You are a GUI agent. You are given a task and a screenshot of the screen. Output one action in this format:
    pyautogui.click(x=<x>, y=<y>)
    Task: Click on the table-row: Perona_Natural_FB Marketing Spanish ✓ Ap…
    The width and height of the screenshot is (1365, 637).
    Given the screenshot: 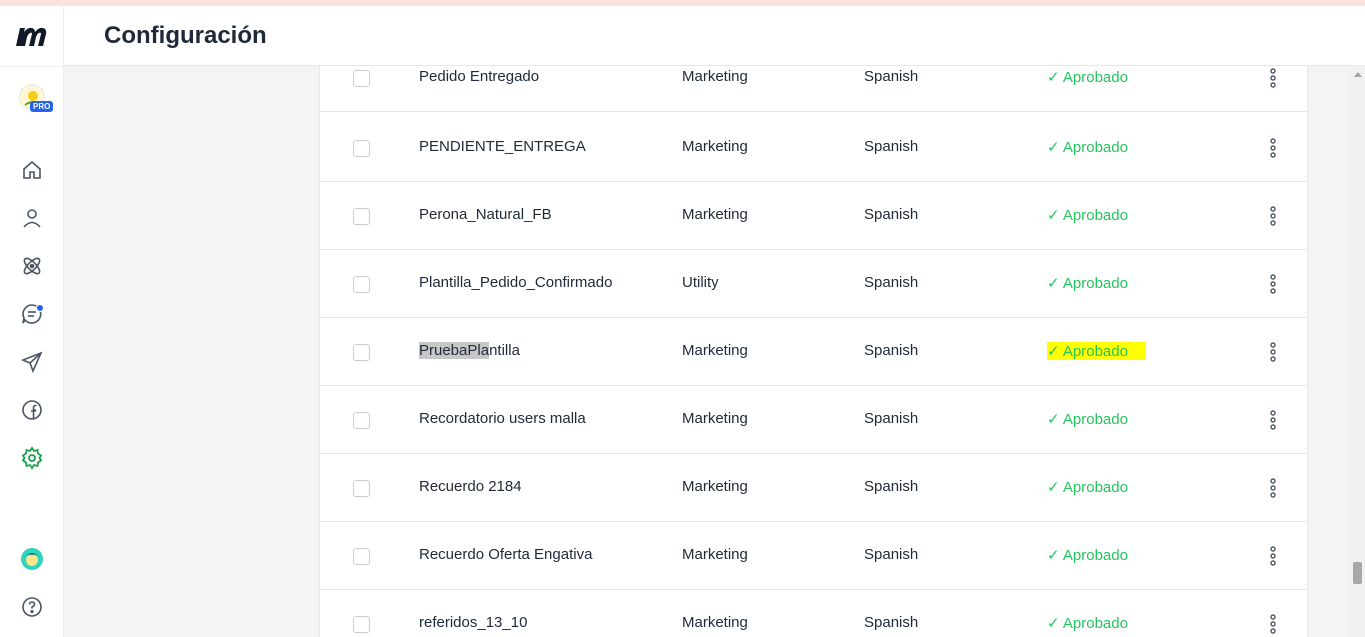 What is the action you would take?
    pyautogui.click(x=813, y=216)
    